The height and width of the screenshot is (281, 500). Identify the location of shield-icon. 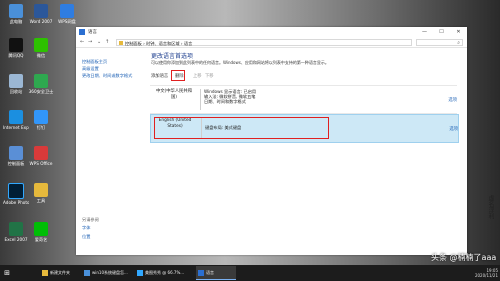
(41, 81).